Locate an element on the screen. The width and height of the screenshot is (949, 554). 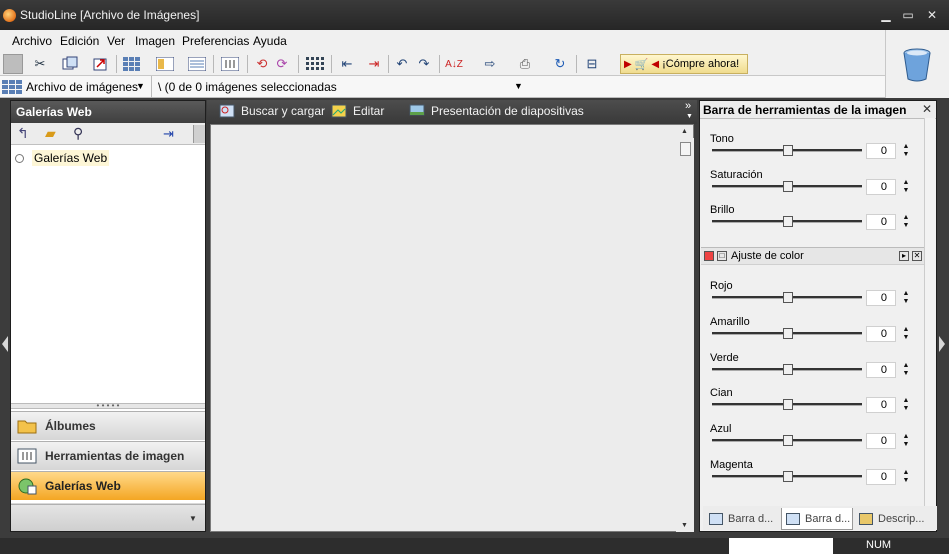
reset-icon: □ is located at coordinates (722, 256).